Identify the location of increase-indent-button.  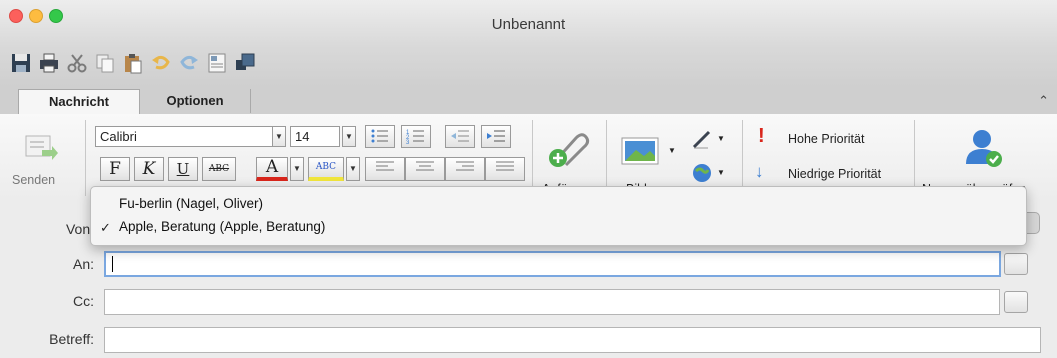
(496, 136).